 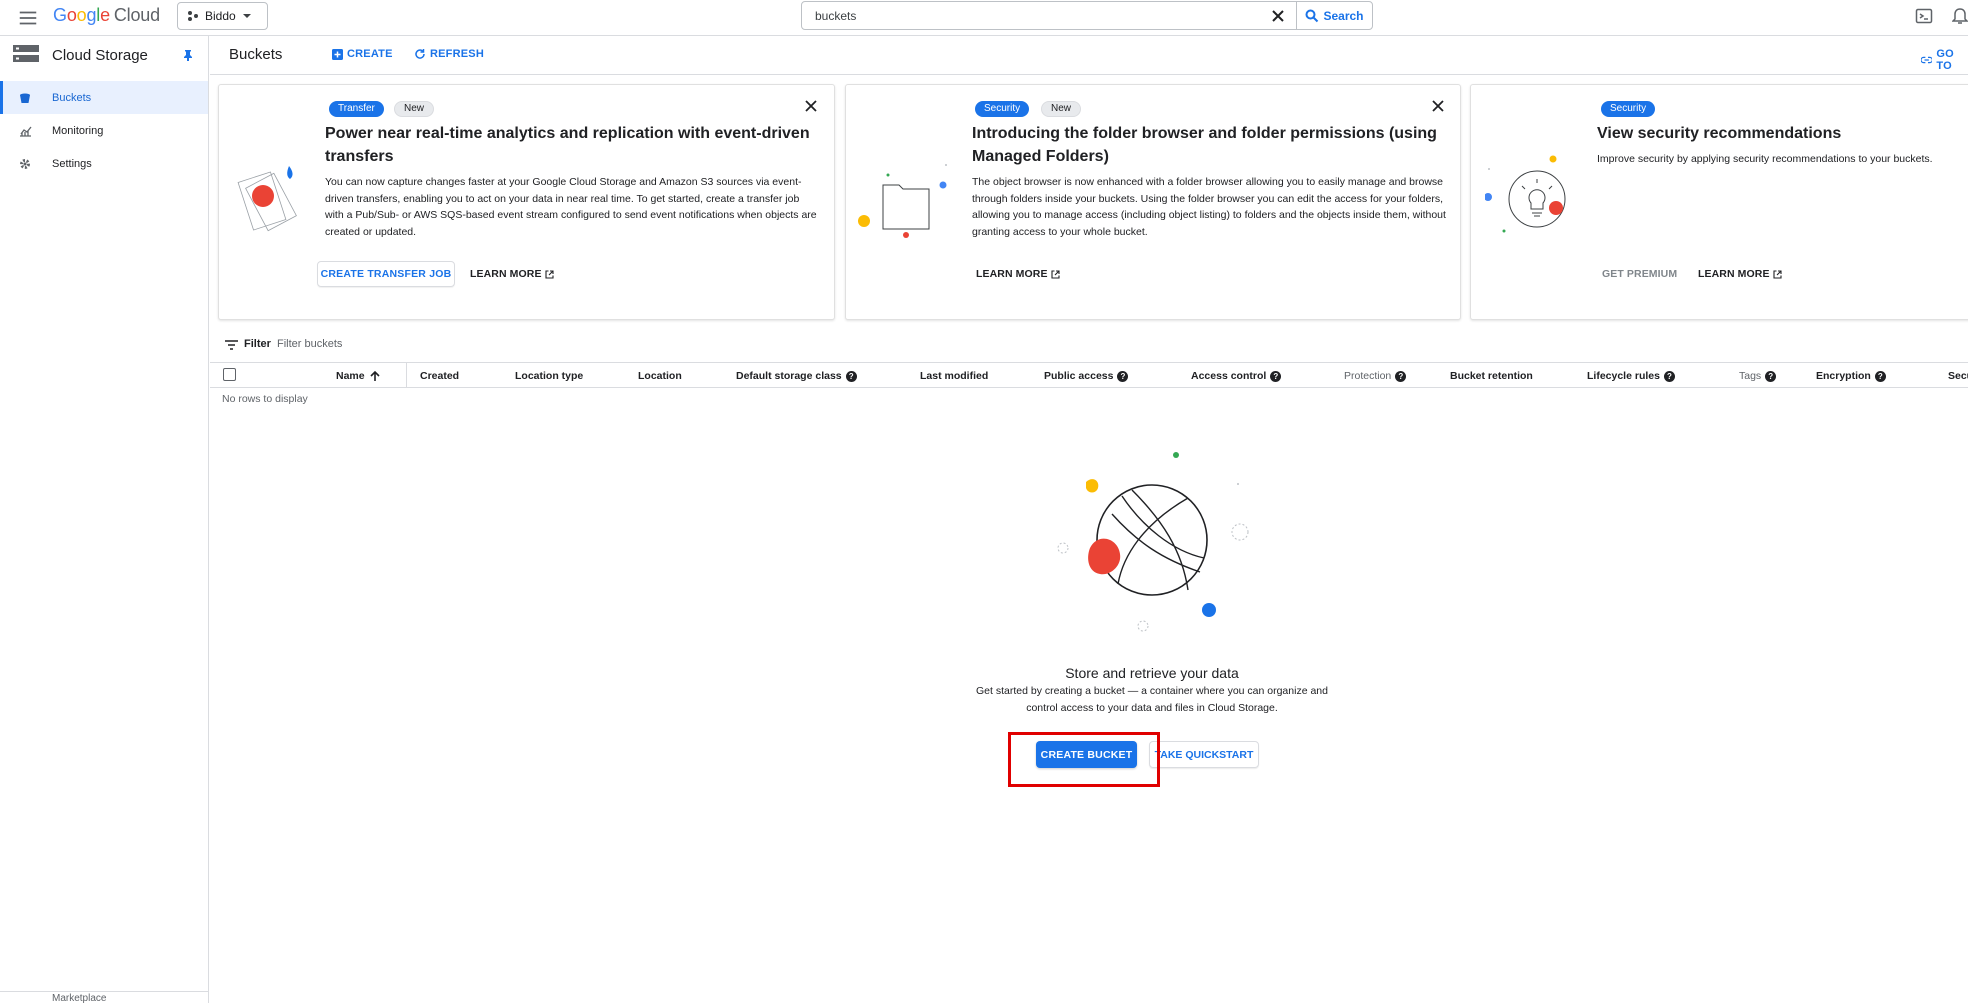 What do you see at coordinates (660, 376) in the screenshot?
I see `column-location: Location` at bounding box center [660, 376].